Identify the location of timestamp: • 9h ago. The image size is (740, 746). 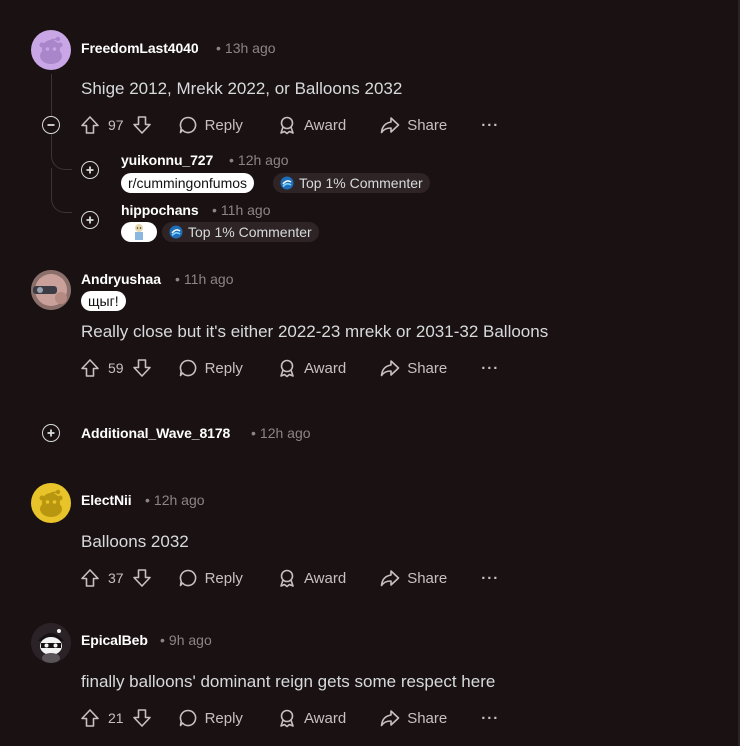
(186, 640).